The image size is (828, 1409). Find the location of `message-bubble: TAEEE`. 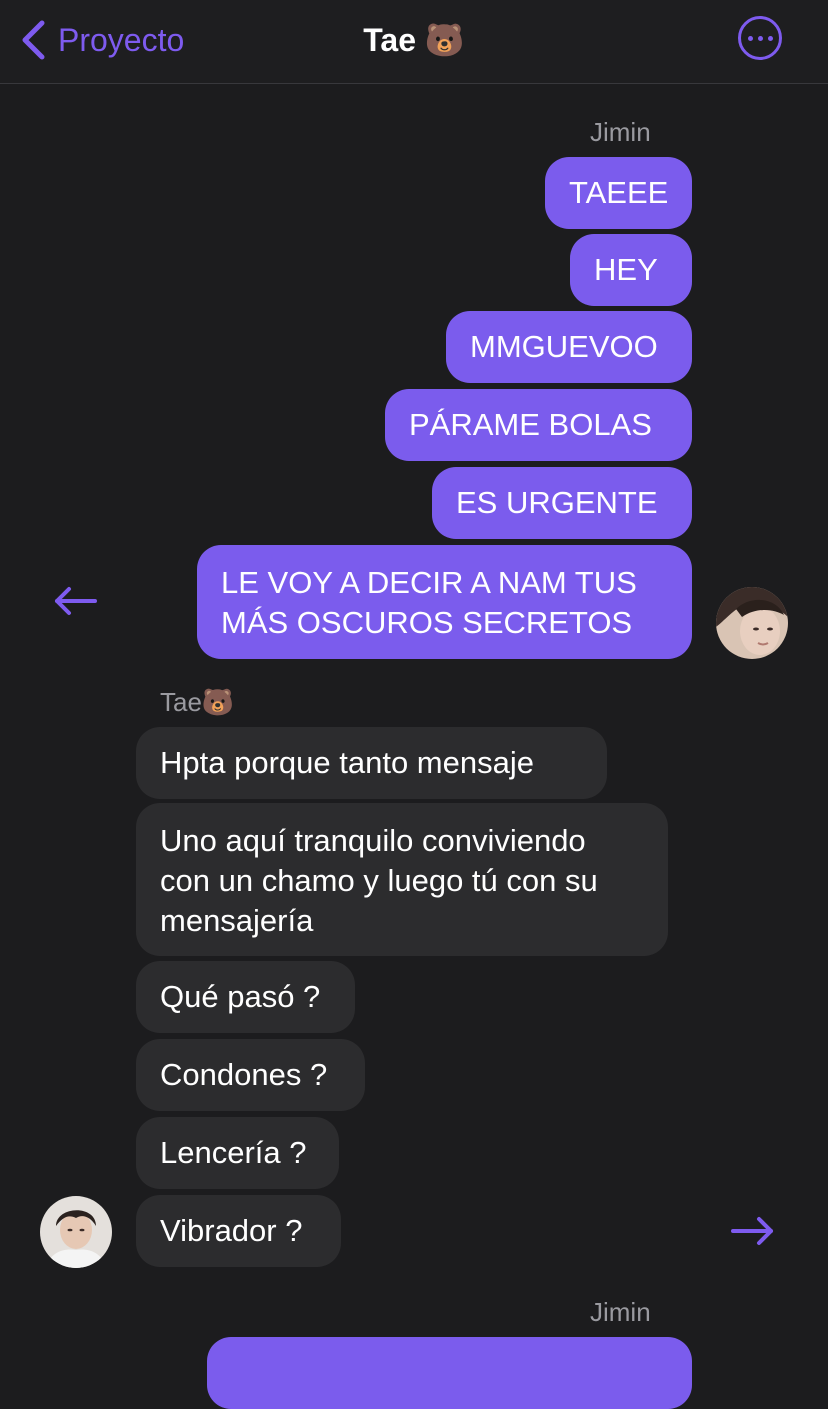

message-bubble: TAEEE is located at coordinates (618, 193).